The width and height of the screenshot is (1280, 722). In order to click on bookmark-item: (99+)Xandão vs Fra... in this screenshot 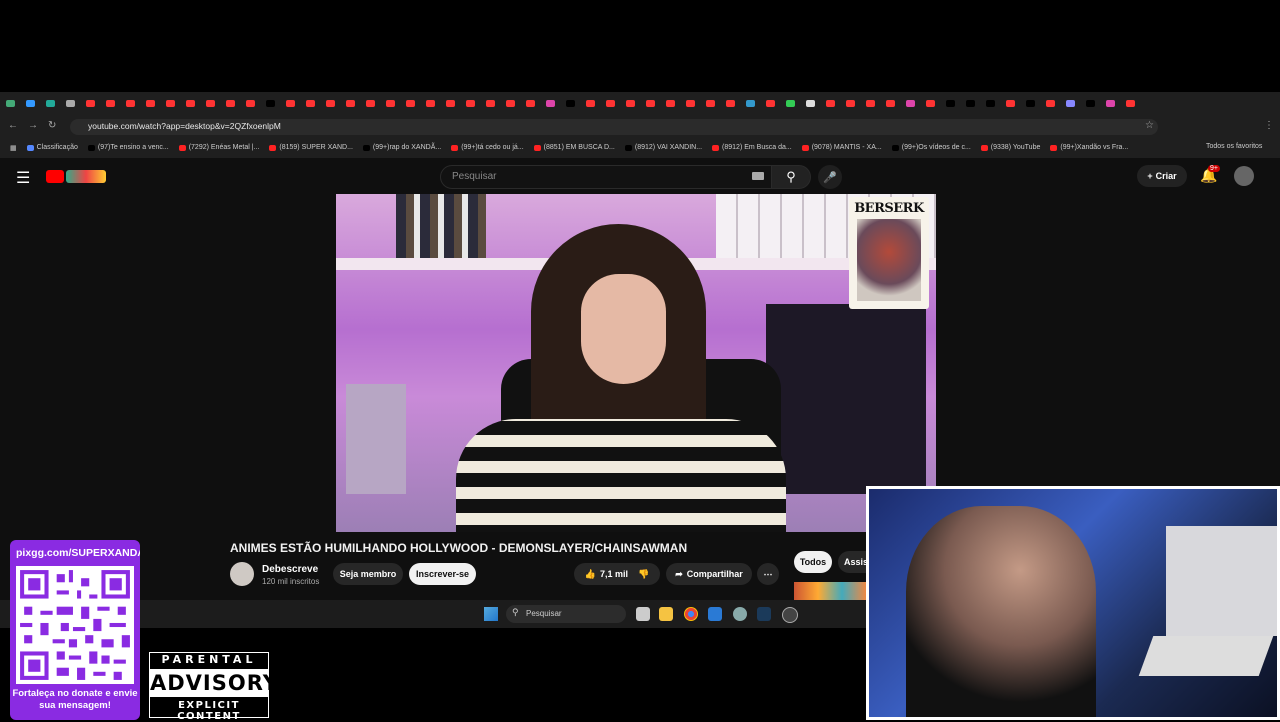, I will do `click(1089, 147)`.